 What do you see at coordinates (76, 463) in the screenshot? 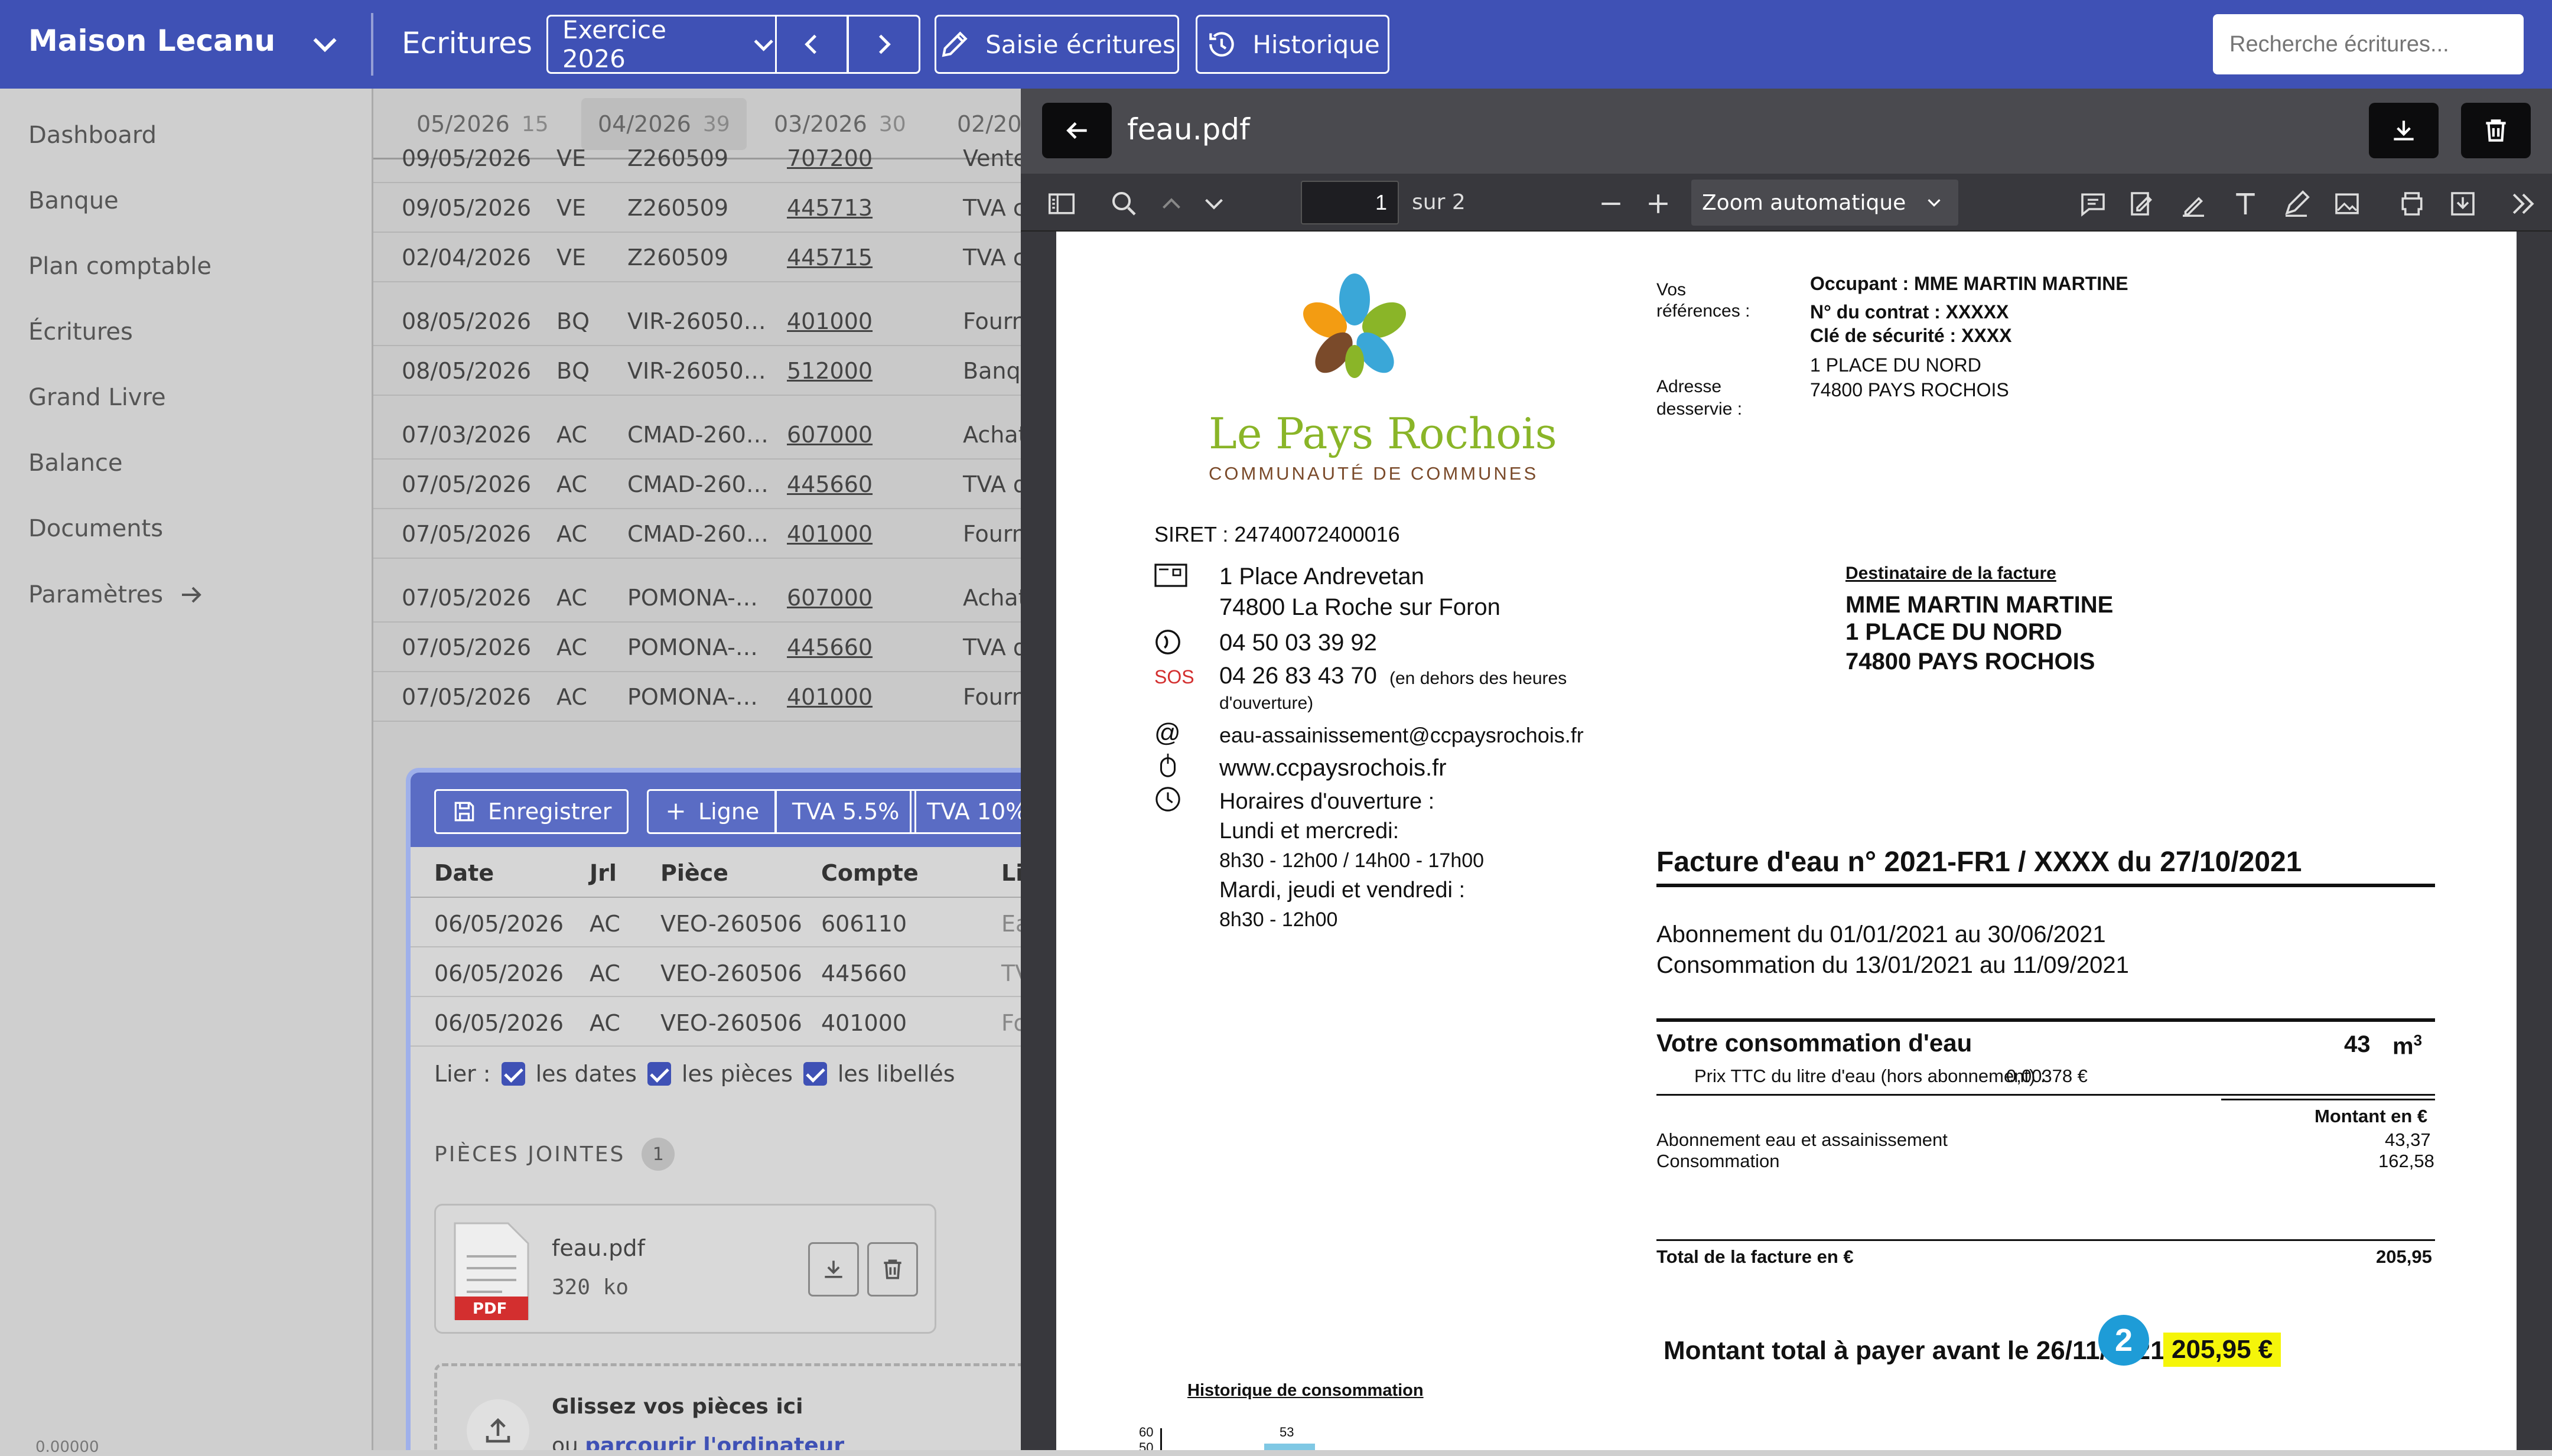
I see `sidebar-item-balance: Balance` at bounding box center [76, 463].